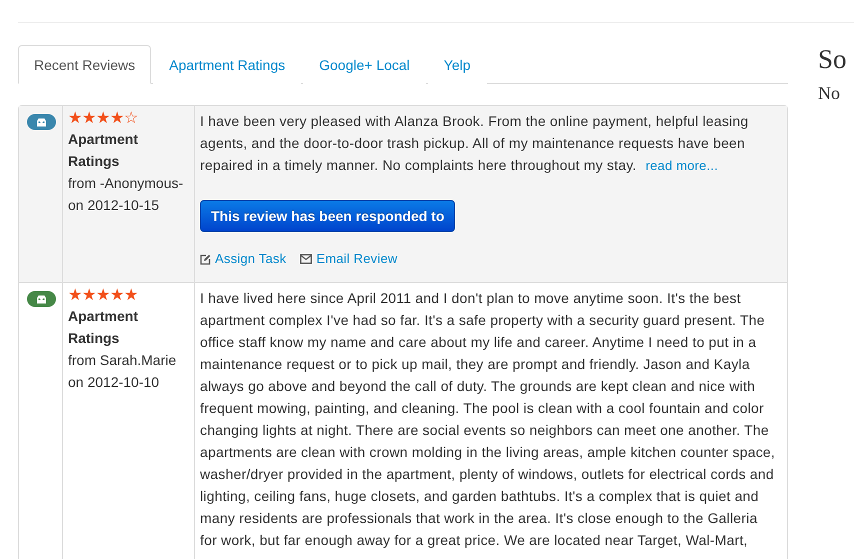  What do you see at coordinates (243, 259) in the screenshot?
I see `assign-task-link: Assign Task` at bounding box center [243, 259].